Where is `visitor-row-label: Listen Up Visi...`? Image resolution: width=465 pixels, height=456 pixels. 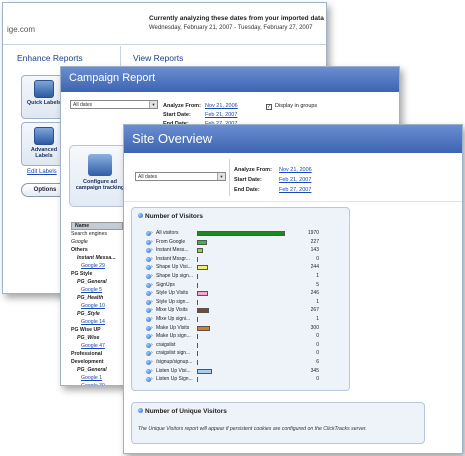 visitor-row-label: Listen Up Visi... is located at coordinates (173, 370).